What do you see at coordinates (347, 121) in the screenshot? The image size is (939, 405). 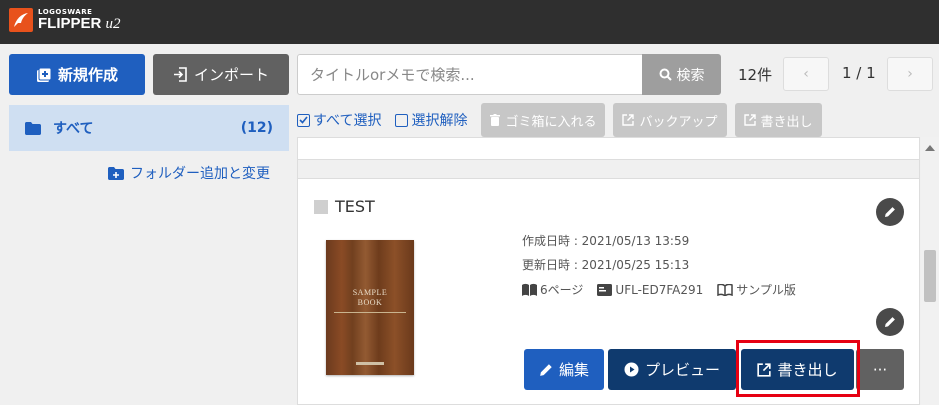 I see `select-all-label: すべて選択` at bounding box center [347, 121].